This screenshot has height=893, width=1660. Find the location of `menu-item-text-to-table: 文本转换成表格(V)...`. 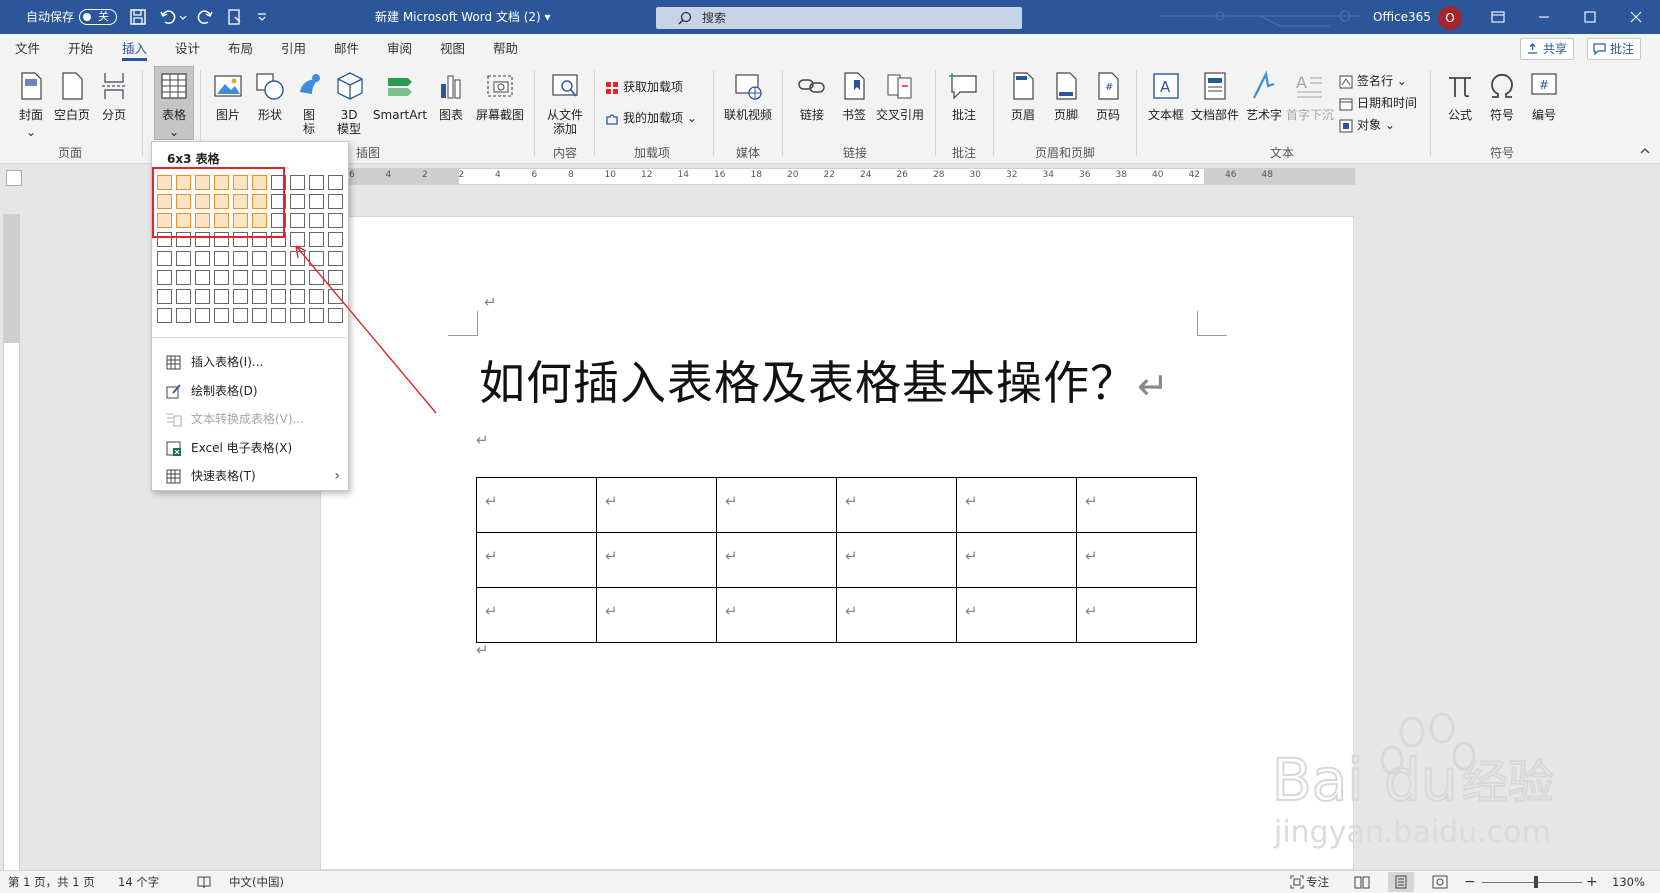

menu-item-text-to-table: 文本转换成表格(V)... is located at coordinates (250, 419).